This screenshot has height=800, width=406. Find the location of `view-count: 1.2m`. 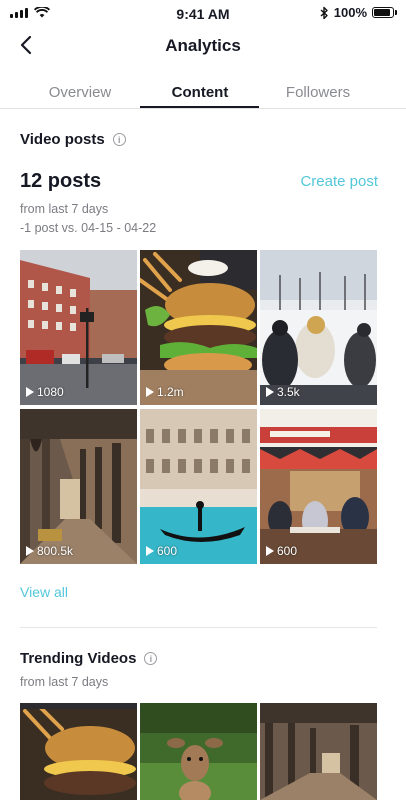

view-count: 1.2m is located at coordinates (165, 392).